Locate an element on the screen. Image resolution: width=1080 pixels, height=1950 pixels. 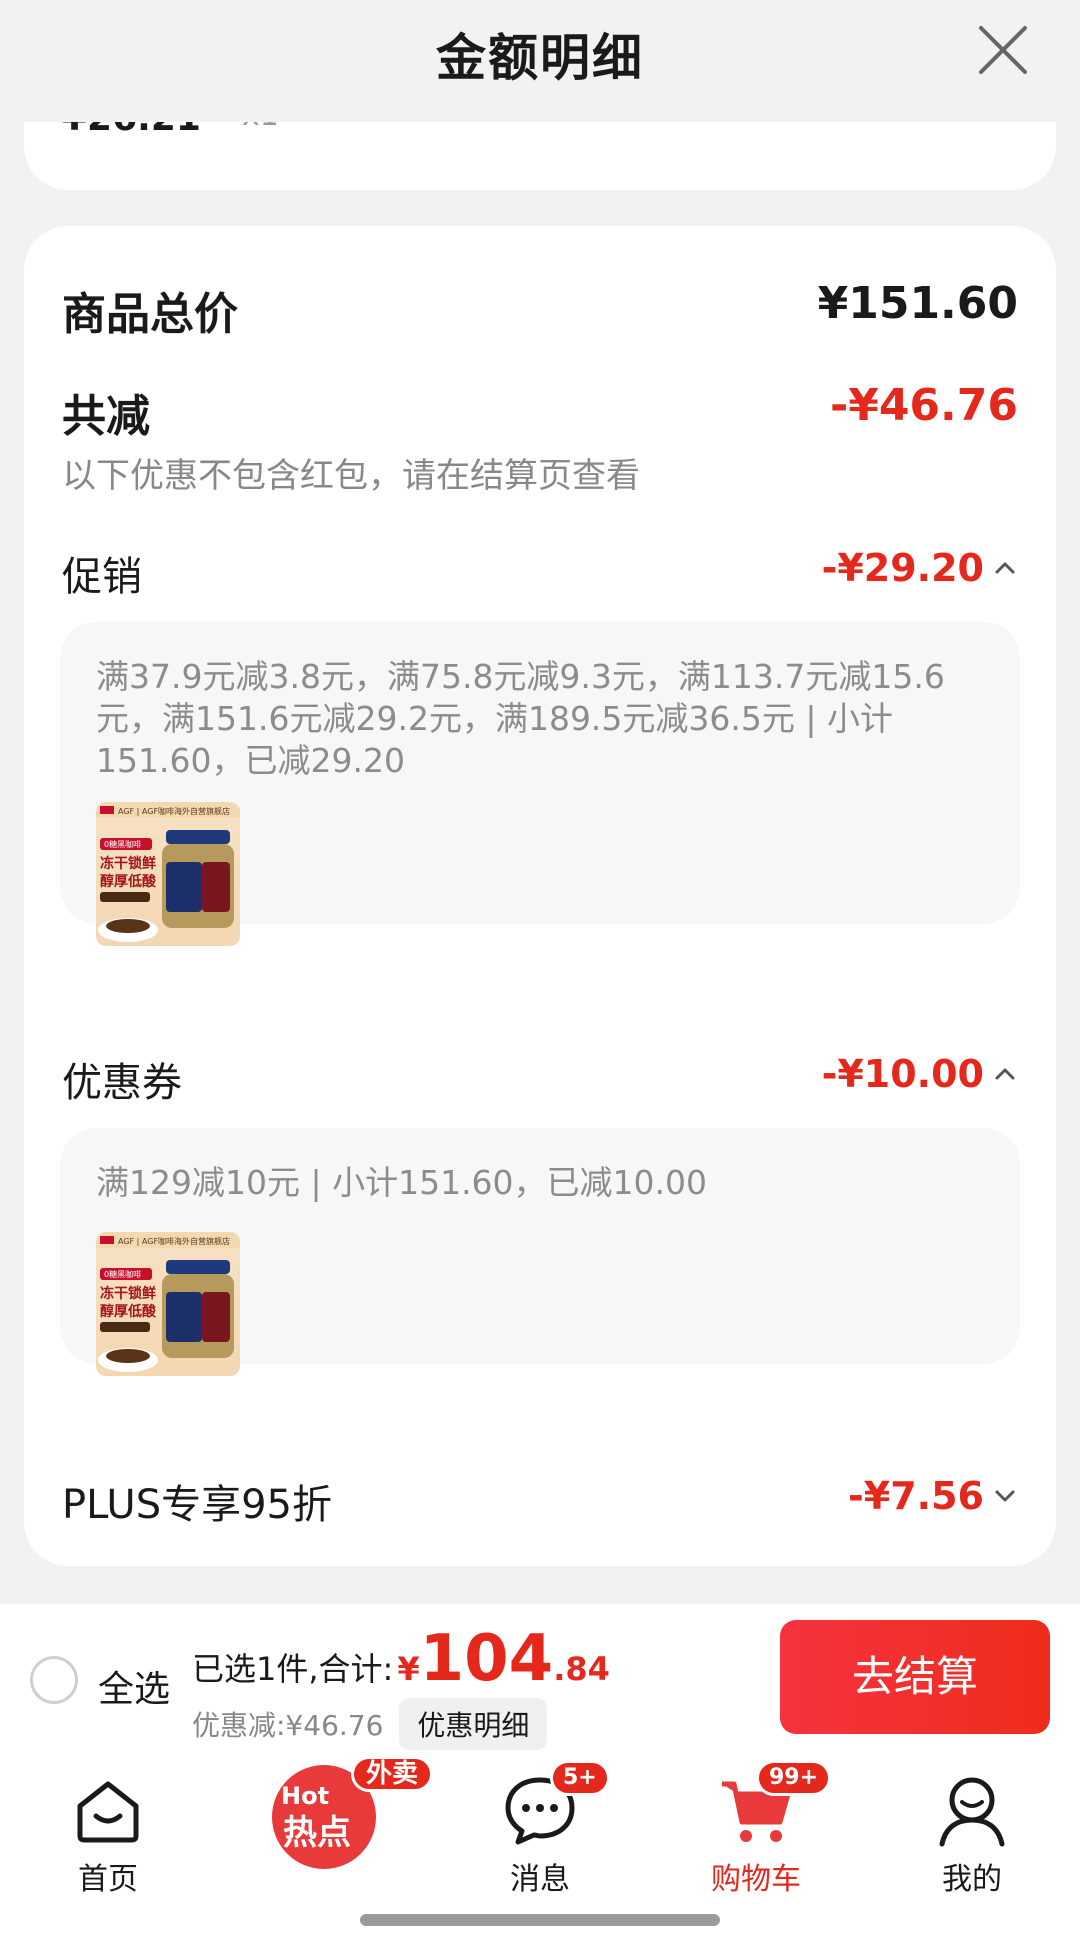
home-indicator is located at coordinates (540, 1920).